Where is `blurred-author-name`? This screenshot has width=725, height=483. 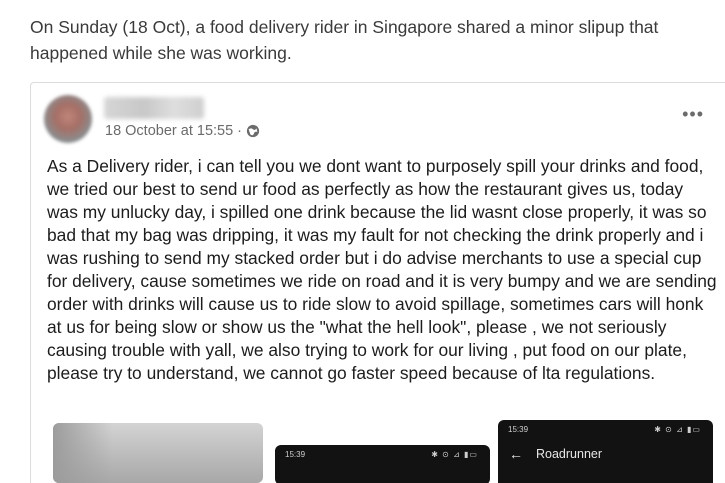 blurred-author-name is located at coordinates (154, 108).